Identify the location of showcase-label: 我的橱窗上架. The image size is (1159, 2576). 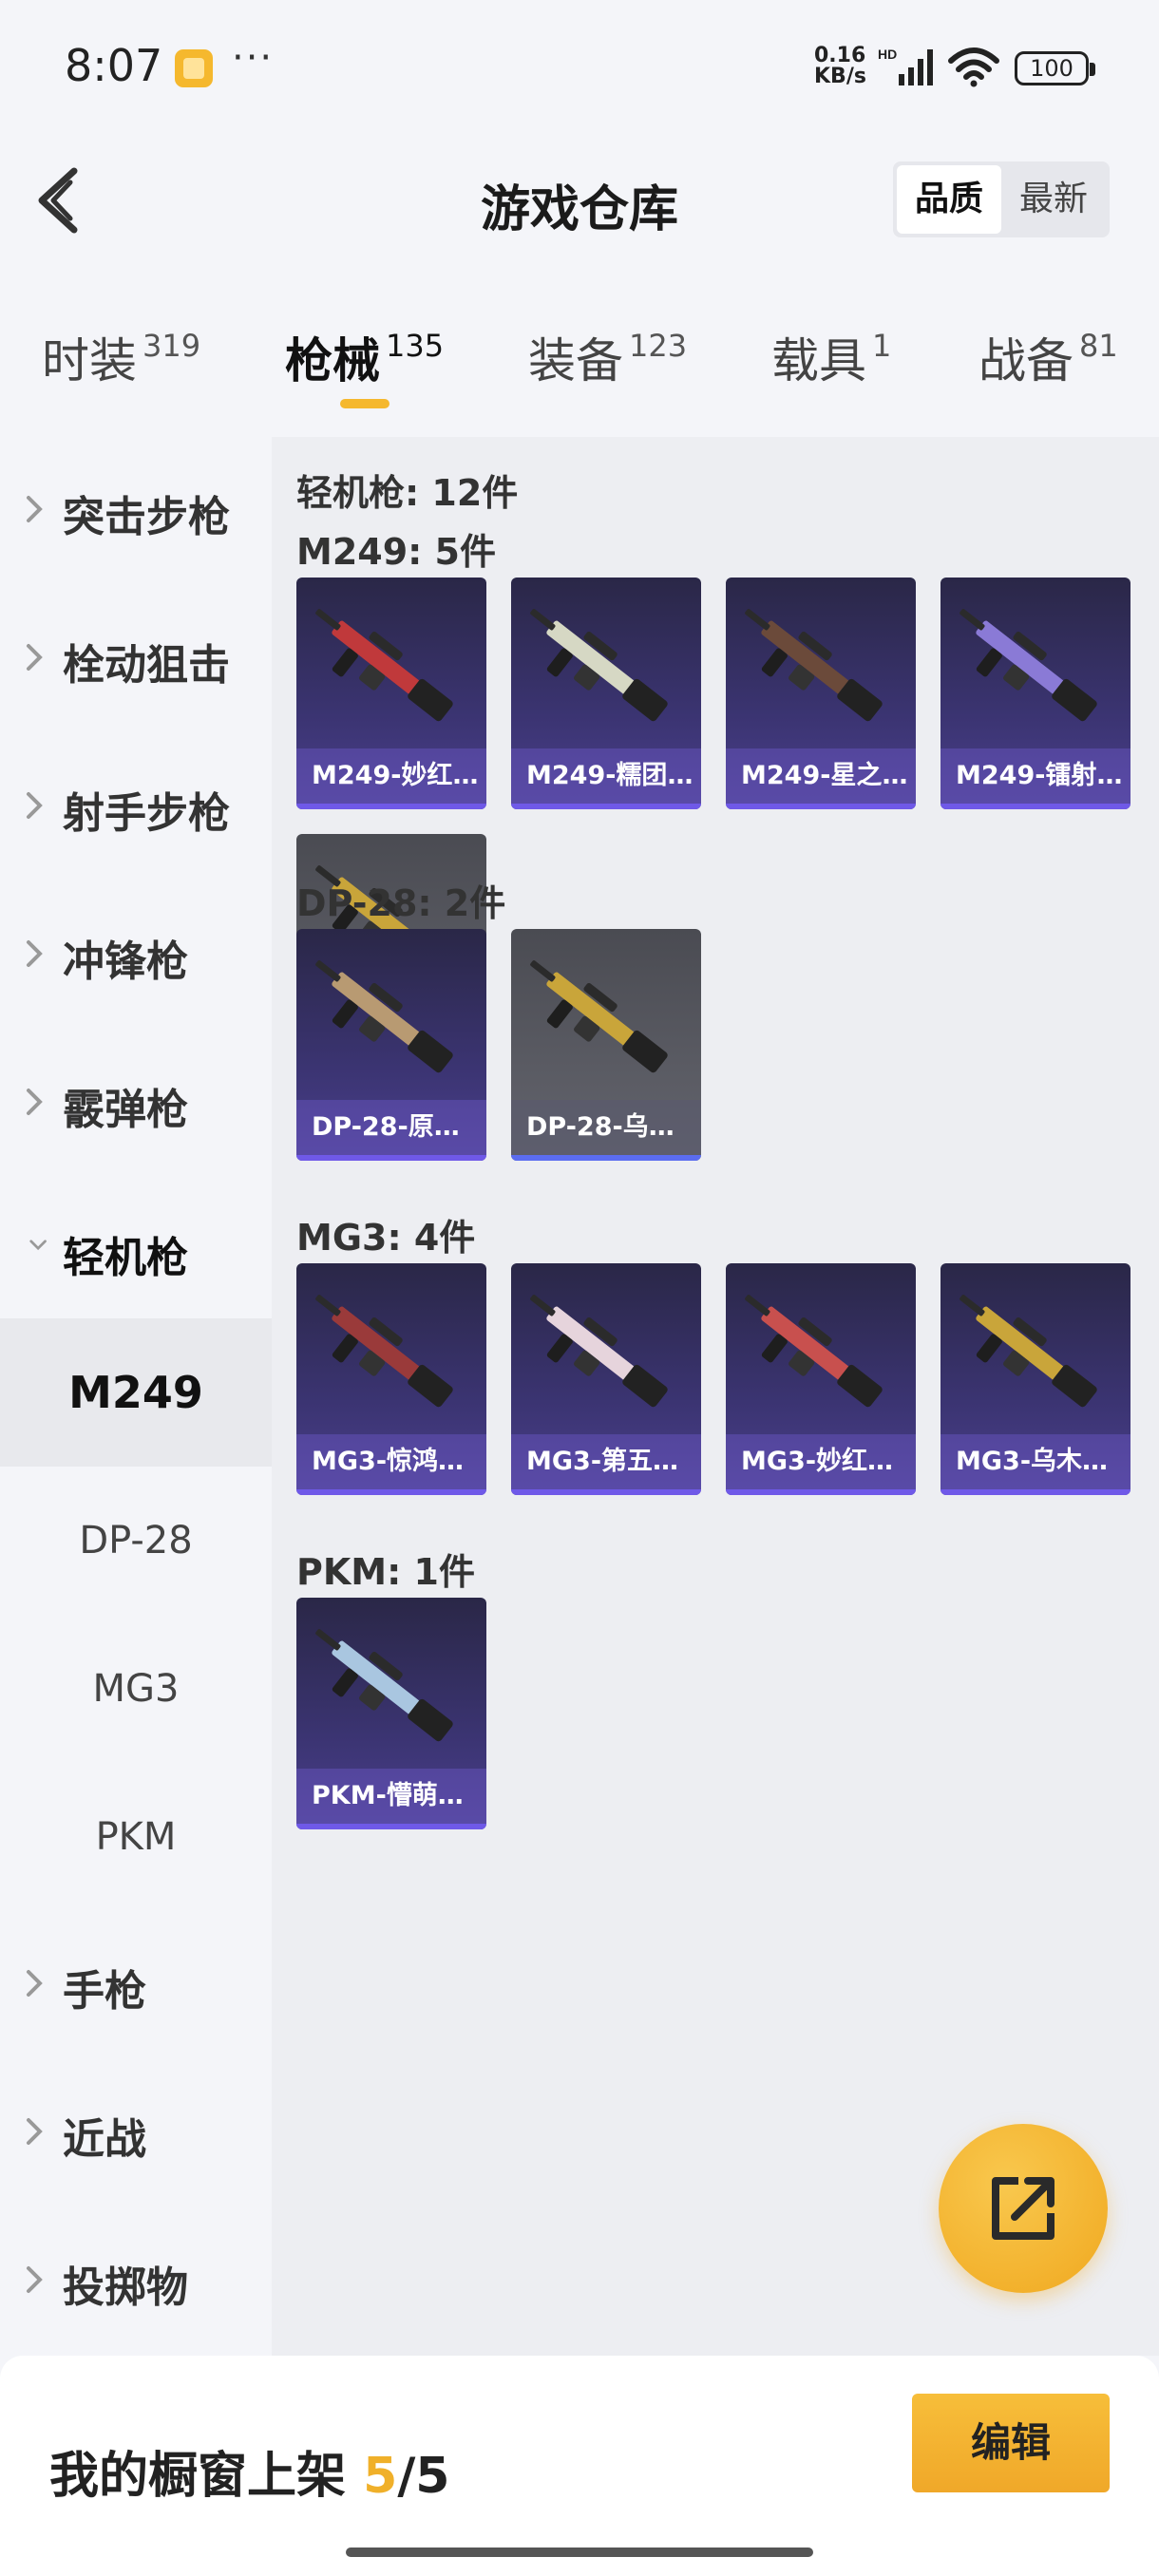
(198, 2476).